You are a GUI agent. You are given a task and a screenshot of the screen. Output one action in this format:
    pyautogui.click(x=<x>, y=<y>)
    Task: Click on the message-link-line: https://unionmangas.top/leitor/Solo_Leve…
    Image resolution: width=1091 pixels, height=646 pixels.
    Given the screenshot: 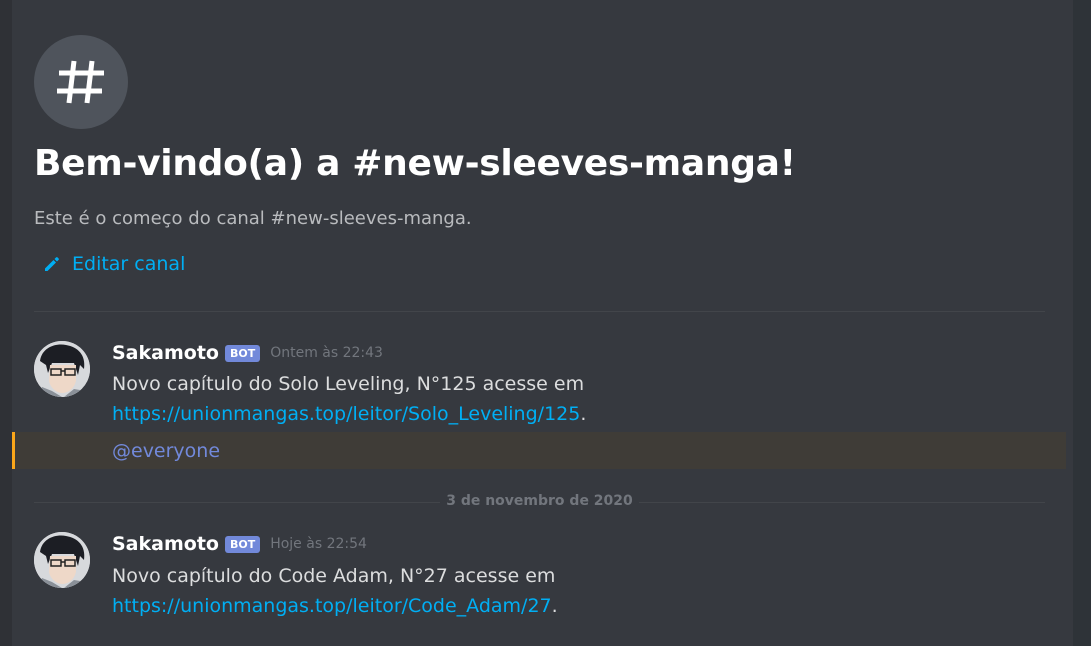 What is the action you would take?
    pyautogui.click(x=349, y=414)
    